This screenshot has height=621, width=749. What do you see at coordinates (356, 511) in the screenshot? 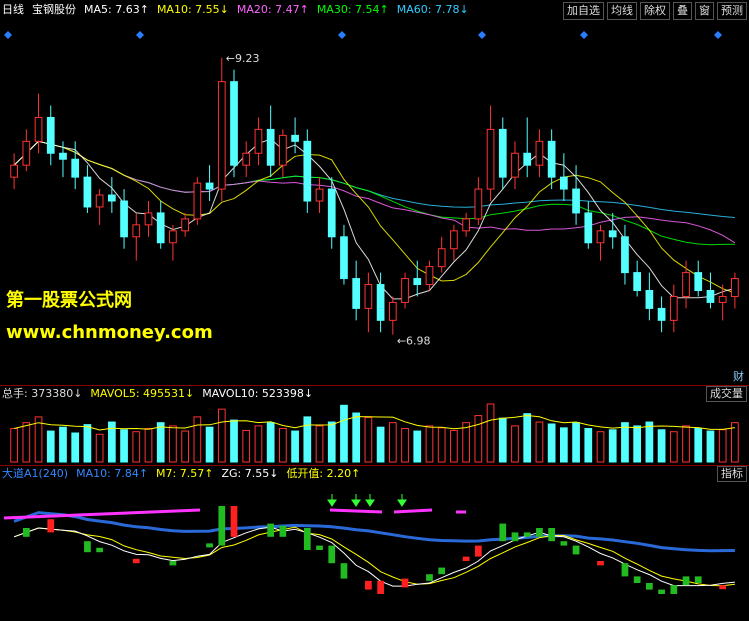
I see `indicator-magenta-line` at bounding box center [356, 511].